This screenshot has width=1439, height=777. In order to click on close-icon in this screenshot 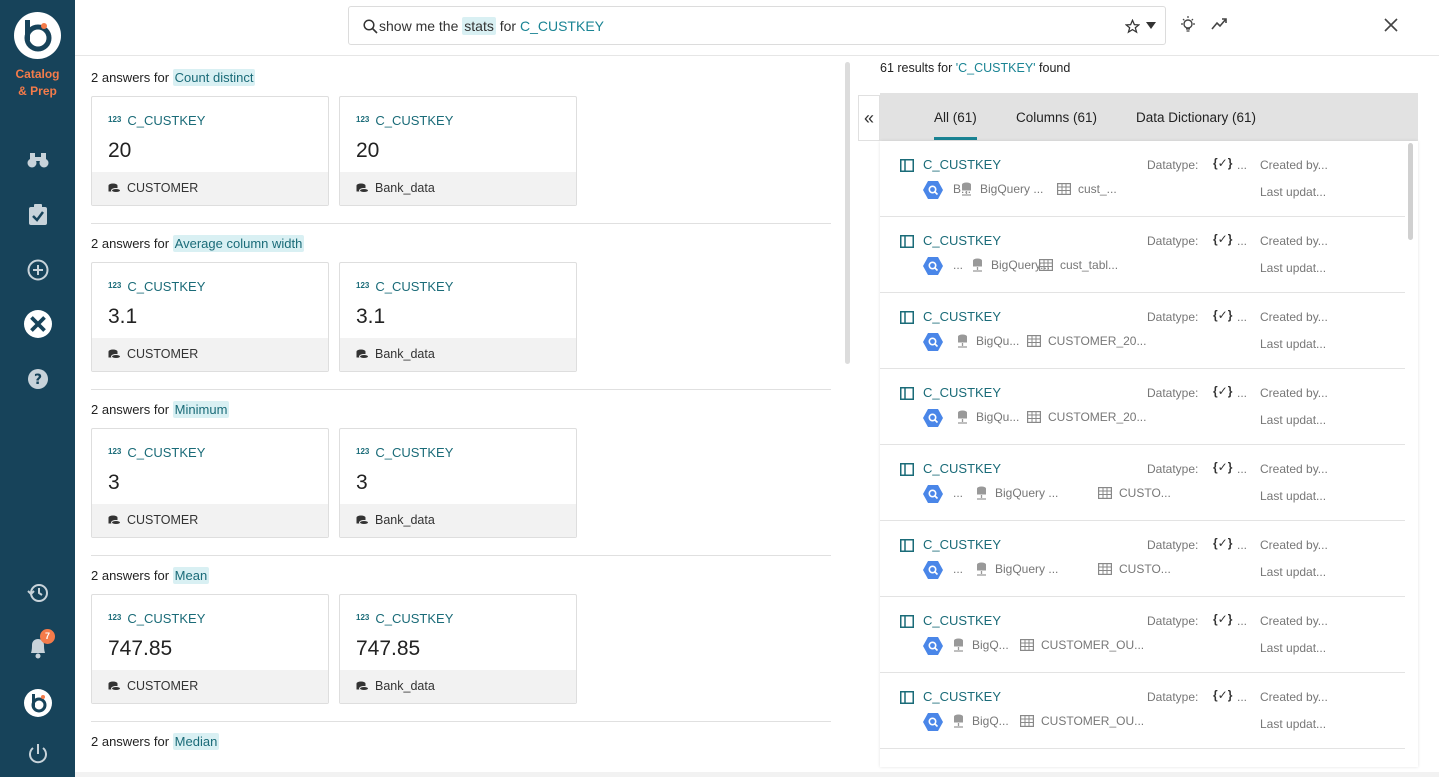, I will do `click(1391, 25)`.